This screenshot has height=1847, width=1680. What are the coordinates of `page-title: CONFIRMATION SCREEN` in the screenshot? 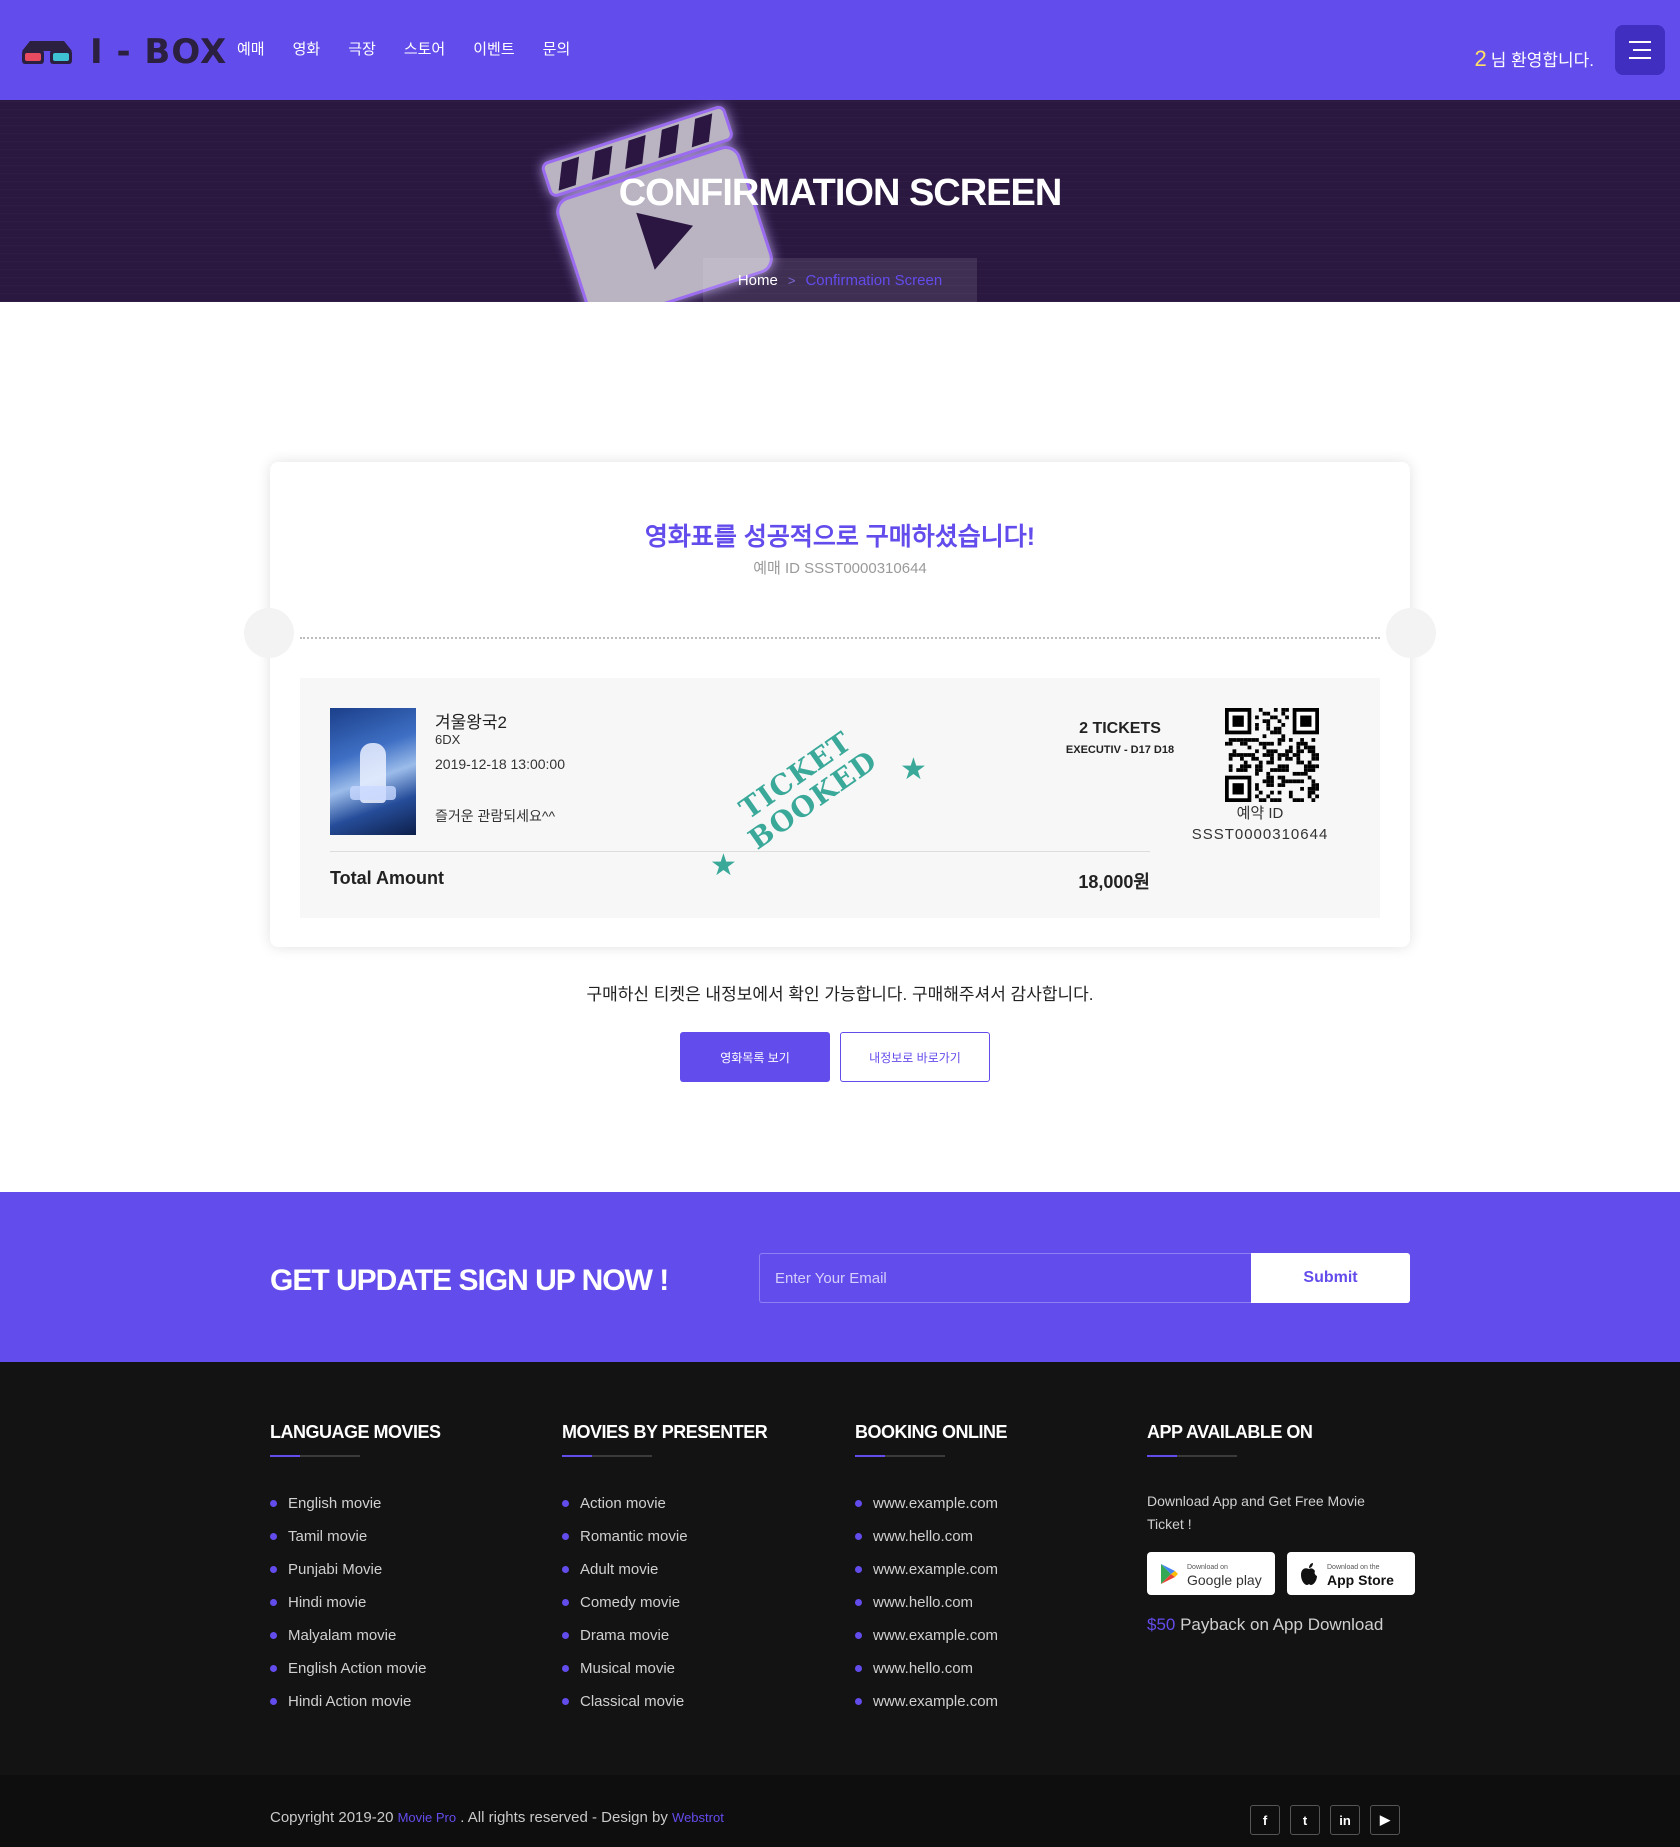 It's located at (840, 193).